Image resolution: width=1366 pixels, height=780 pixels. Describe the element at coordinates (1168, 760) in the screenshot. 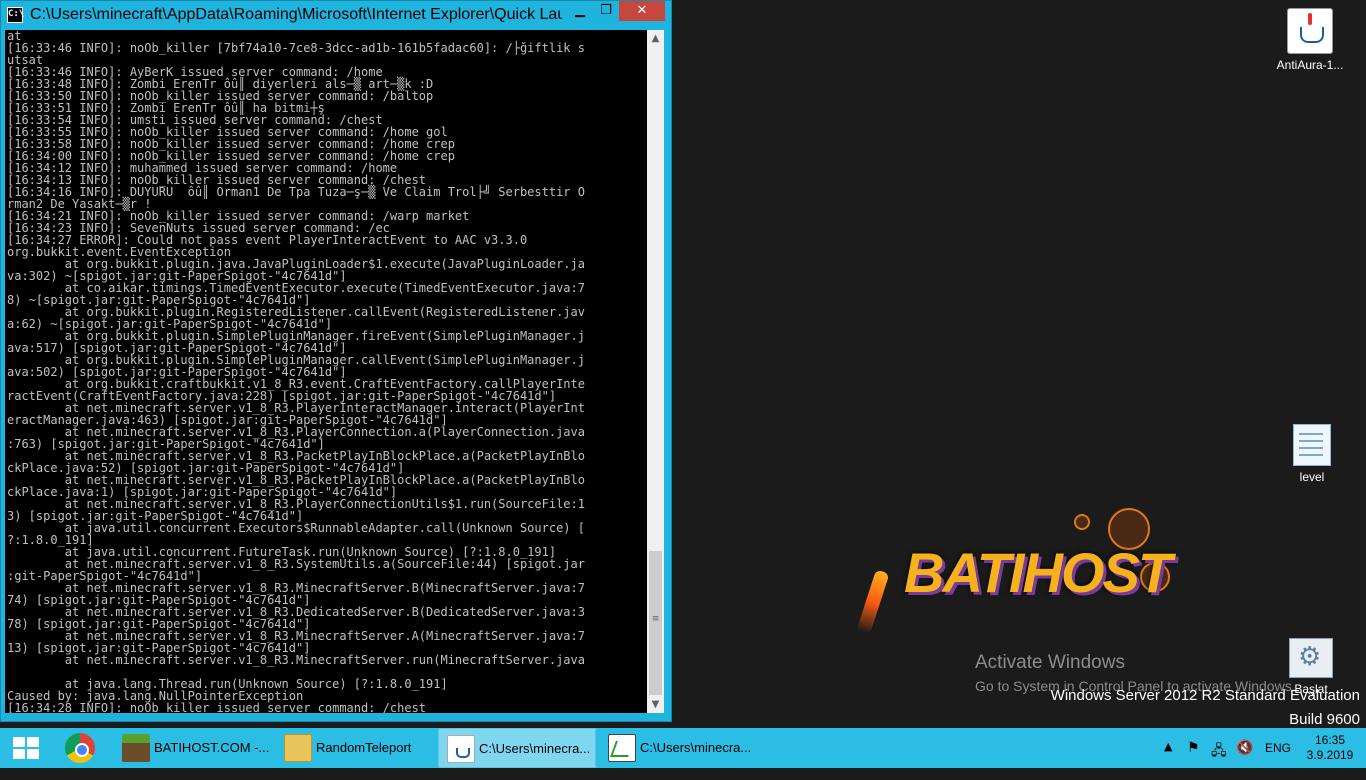

I see `show-hidden-icons-button: ▲` at that location.